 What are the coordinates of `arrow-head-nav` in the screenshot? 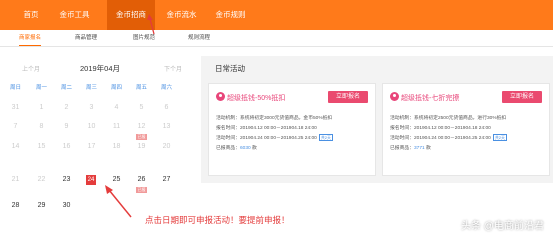 It's located at (150, 17).